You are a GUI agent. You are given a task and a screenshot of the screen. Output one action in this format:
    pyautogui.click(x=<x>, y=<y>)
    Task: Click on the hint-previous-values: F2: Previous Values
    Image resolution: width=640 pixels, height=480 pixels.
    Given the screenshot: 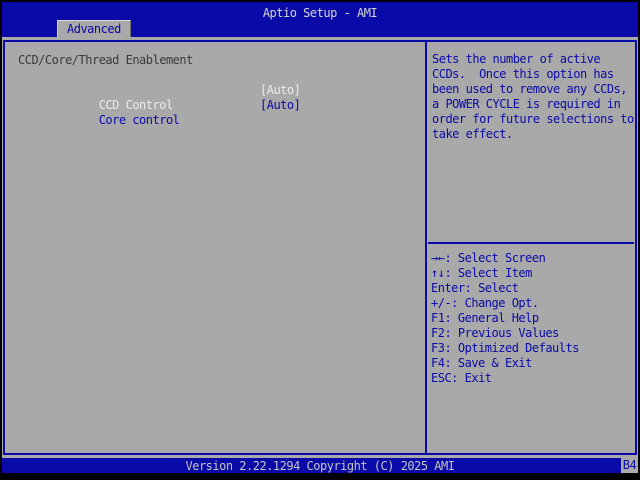 What is the action you would take?
    pyautogui.click(x=495, y=333)
    